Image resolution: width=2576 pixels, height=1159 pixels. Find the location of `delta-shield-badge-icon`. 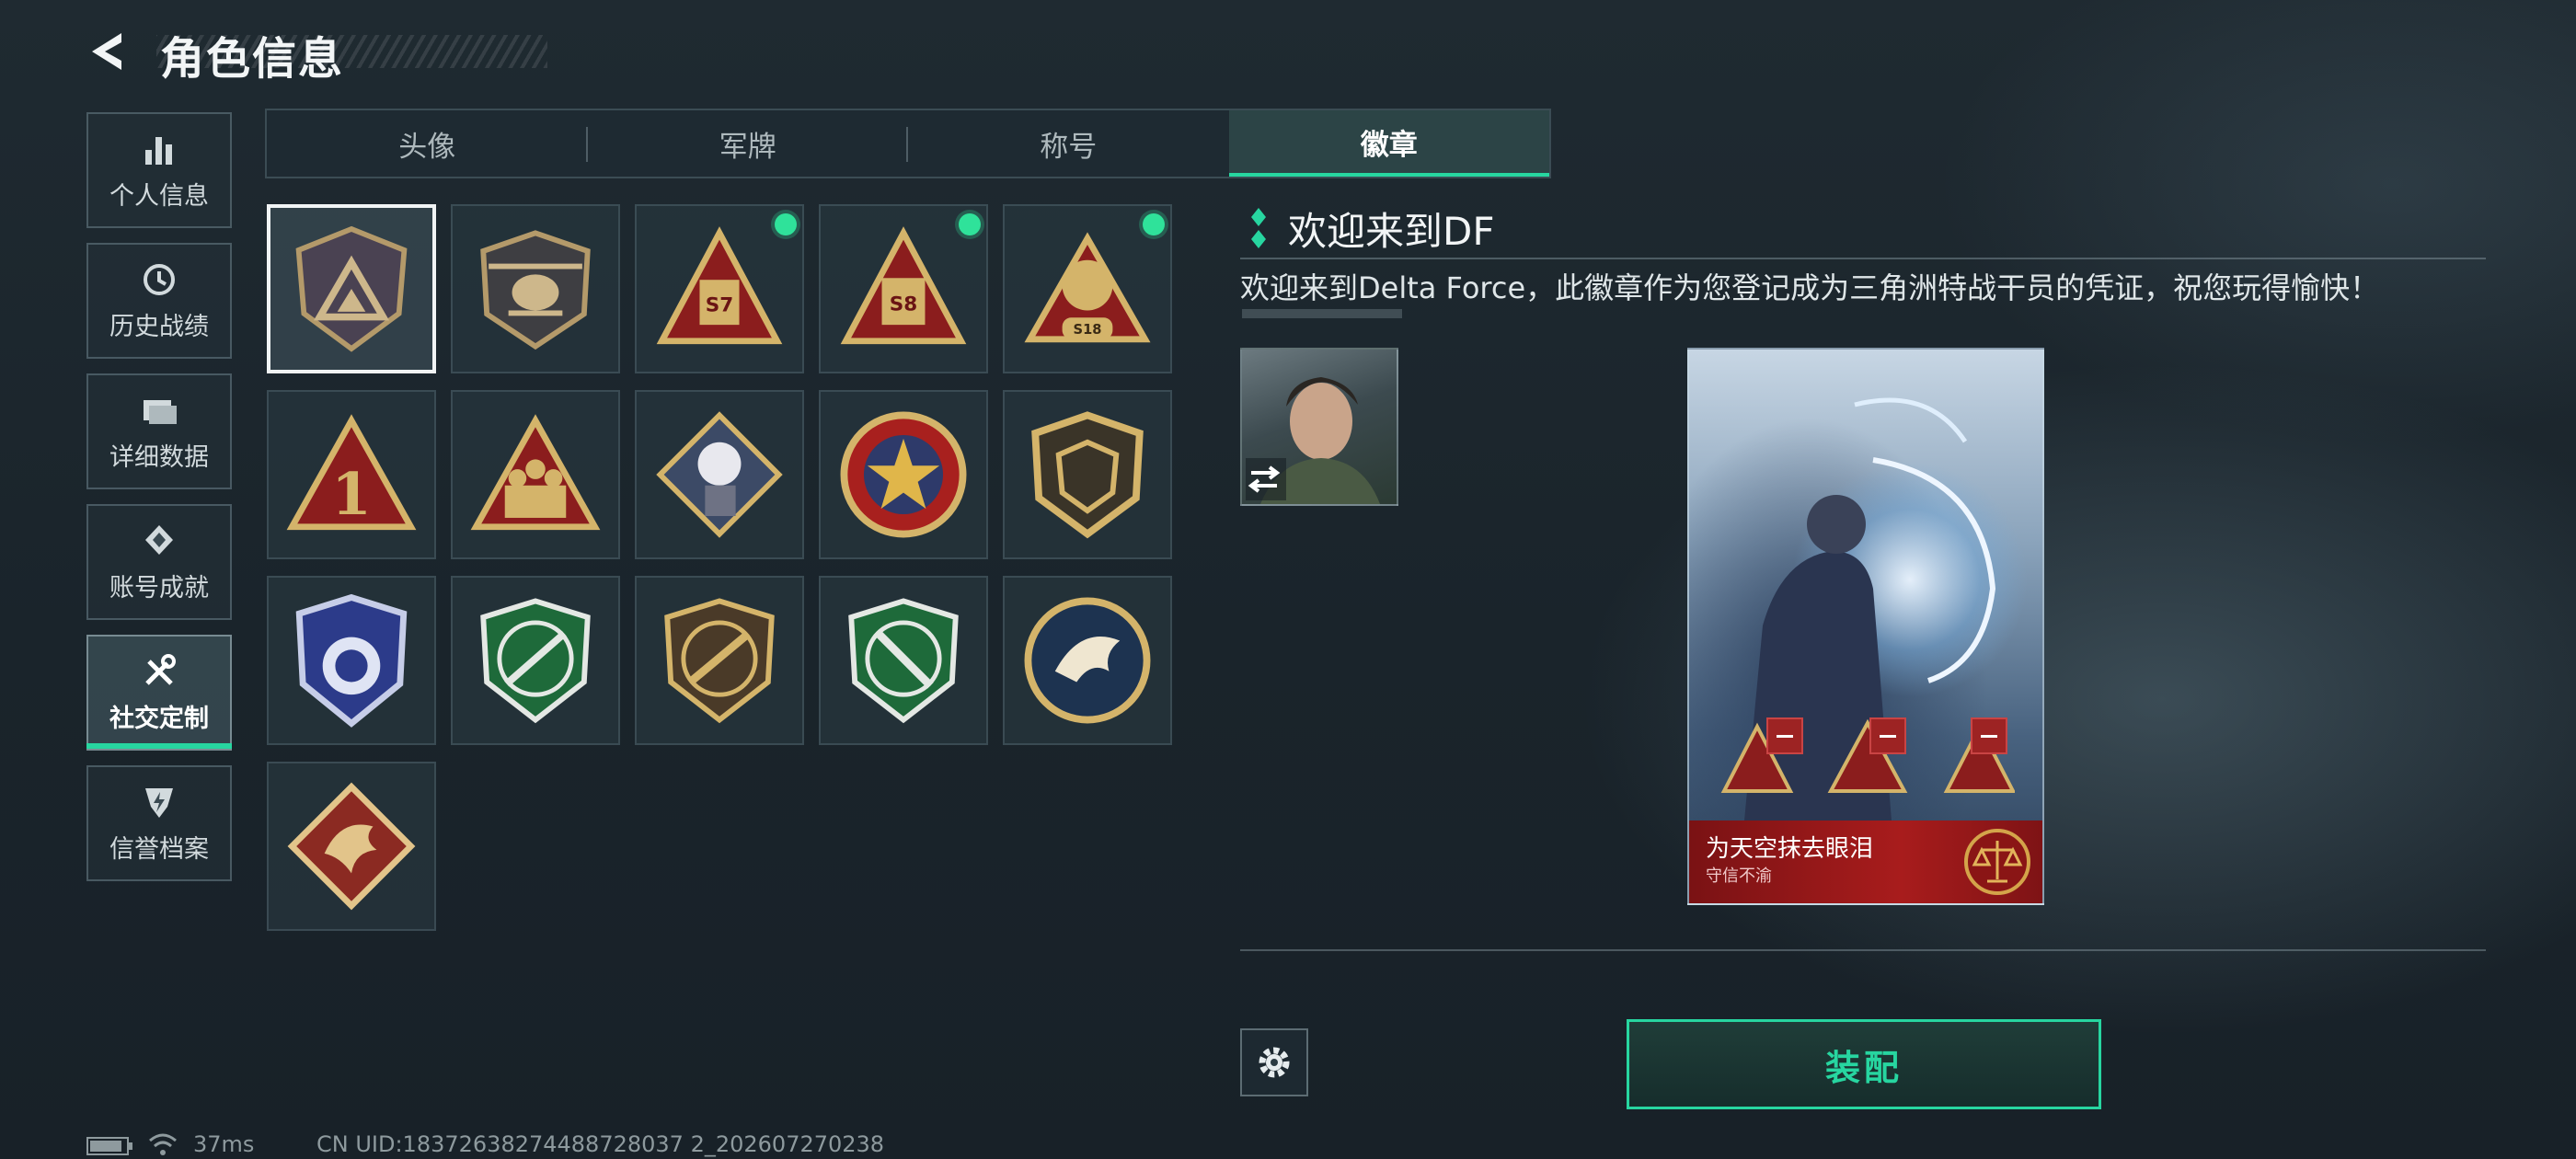

delta-shield-badge-icon is located at coordinates (351, 288).